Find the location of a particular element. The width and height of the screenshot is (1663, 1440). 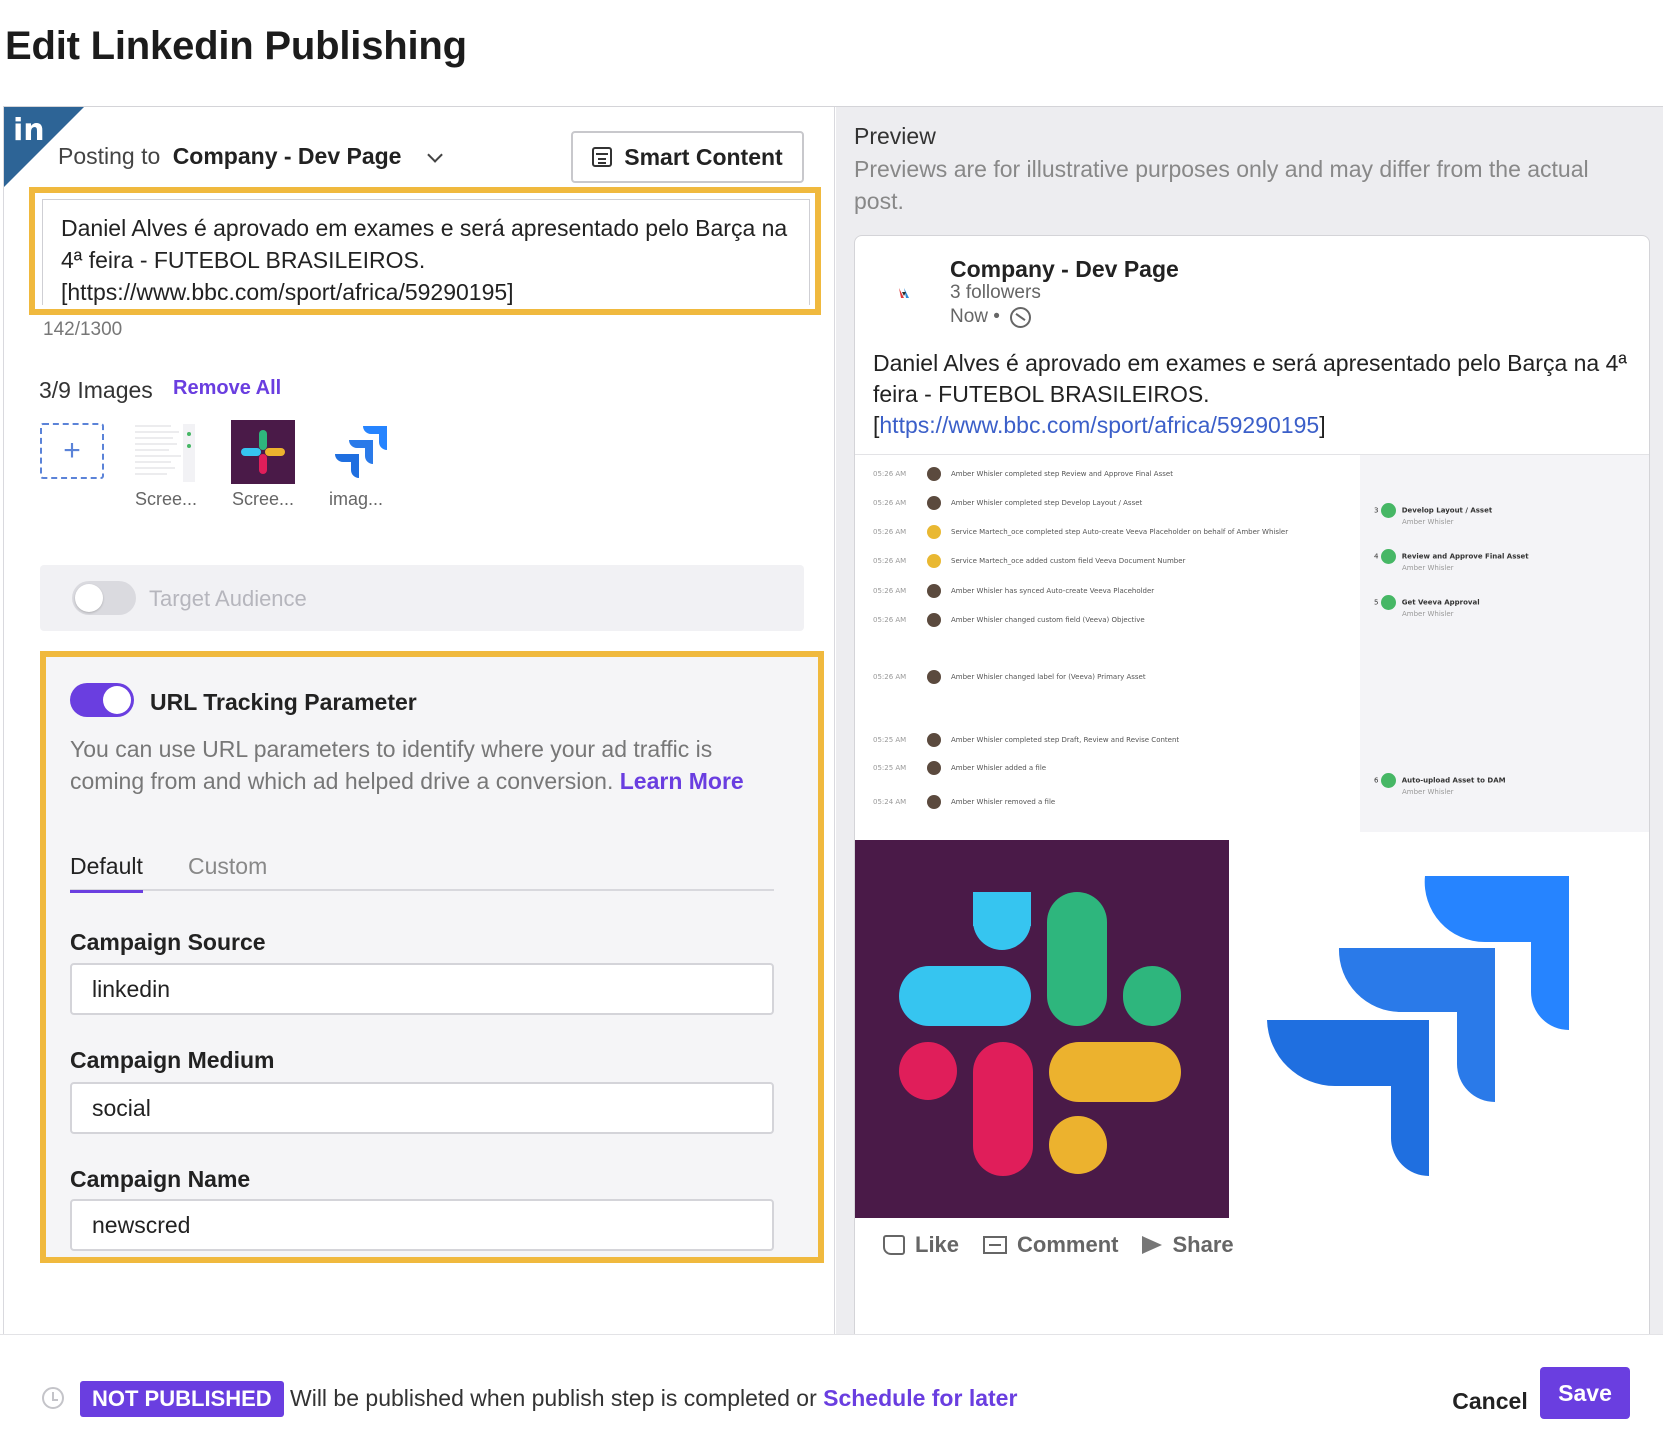

add-image-button: + is located at coordinates (72, 451).